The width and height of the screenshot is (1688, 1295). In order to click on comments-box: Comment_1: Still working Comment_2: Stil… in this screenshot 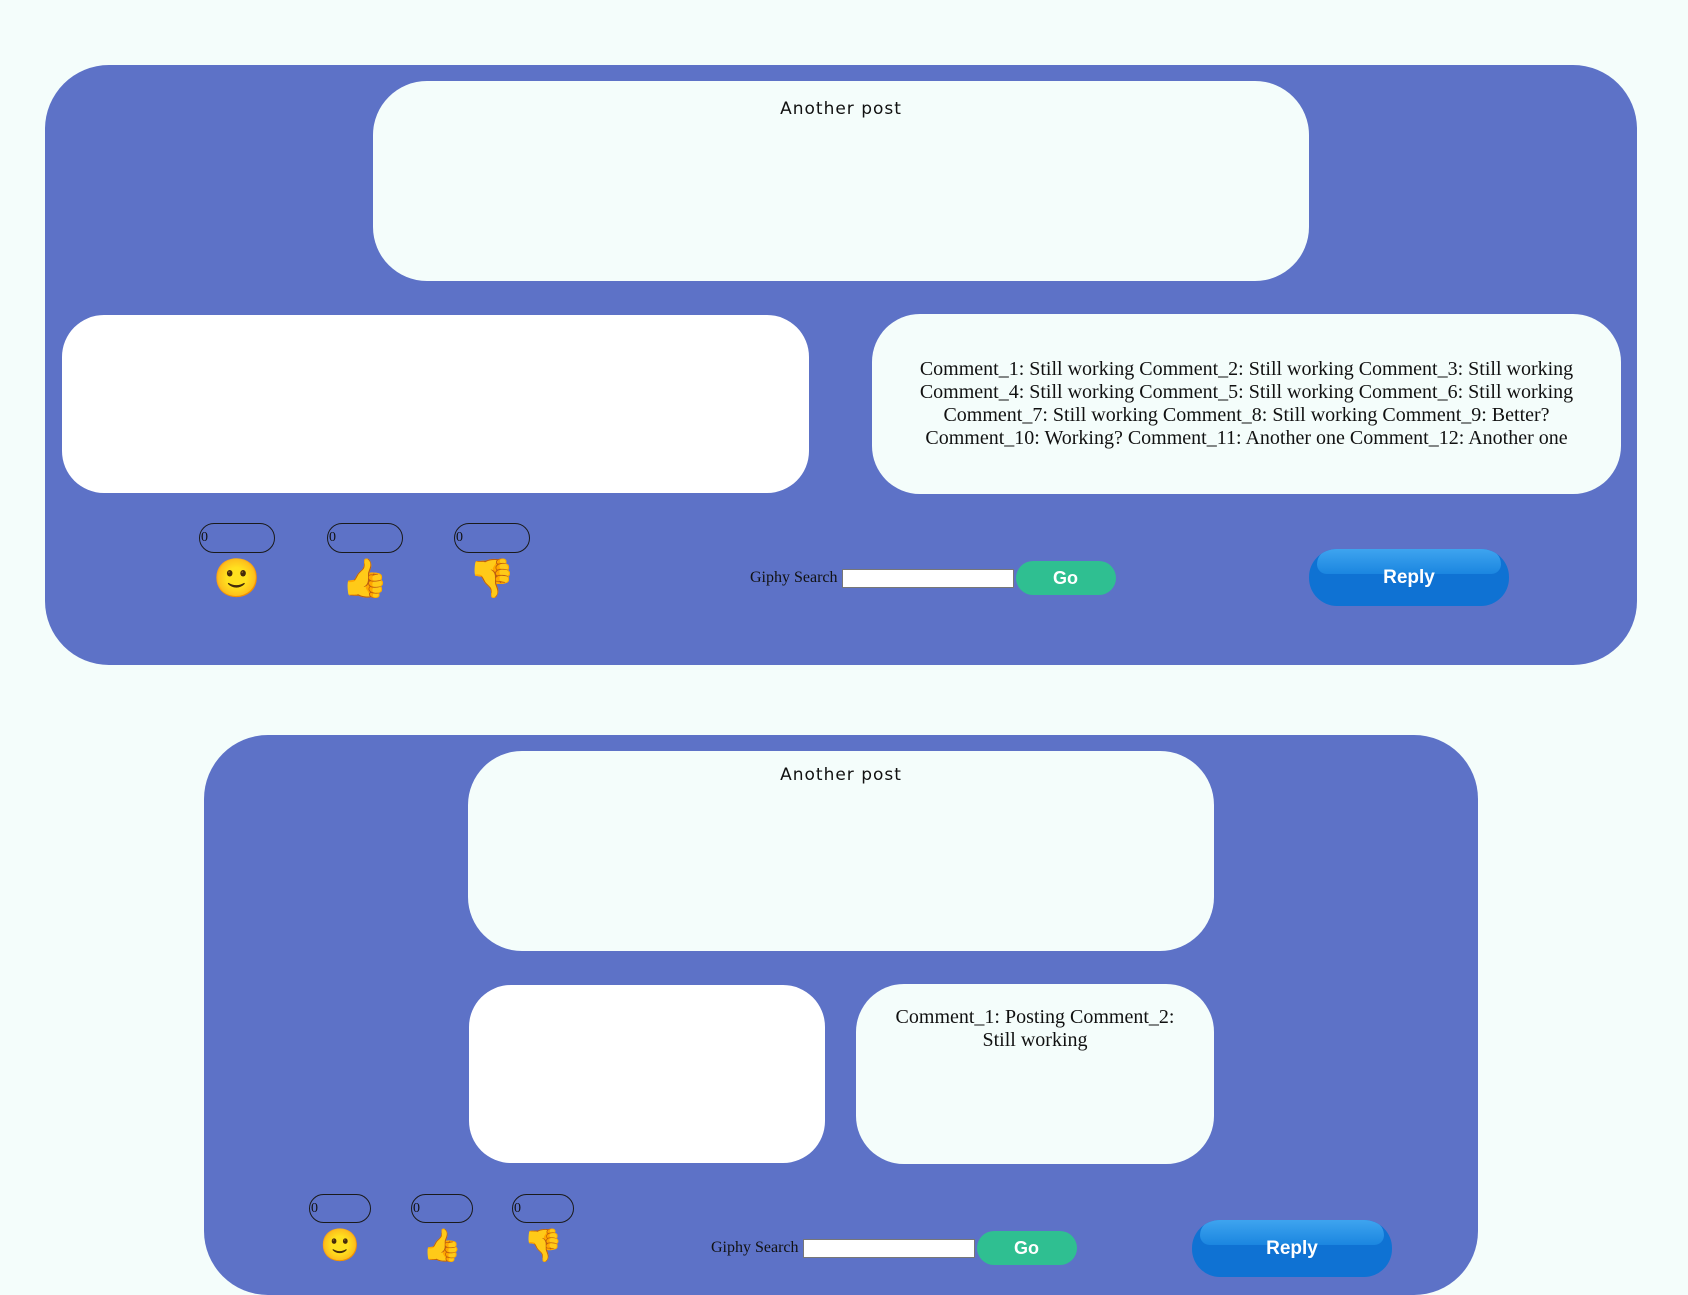, I will do `click(1246, 404)`.